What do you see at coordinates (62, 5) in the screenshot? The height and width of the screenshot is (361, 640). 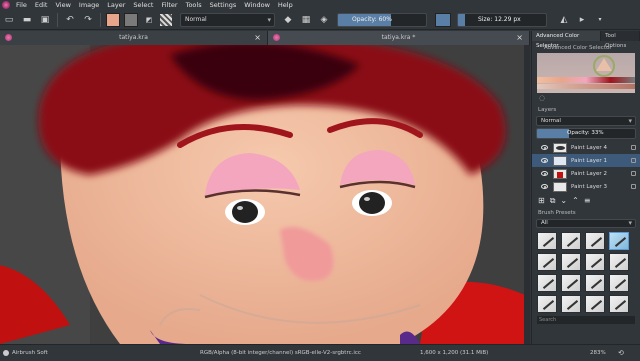 I see `menu-view: View` at bounding box center [62, 5].